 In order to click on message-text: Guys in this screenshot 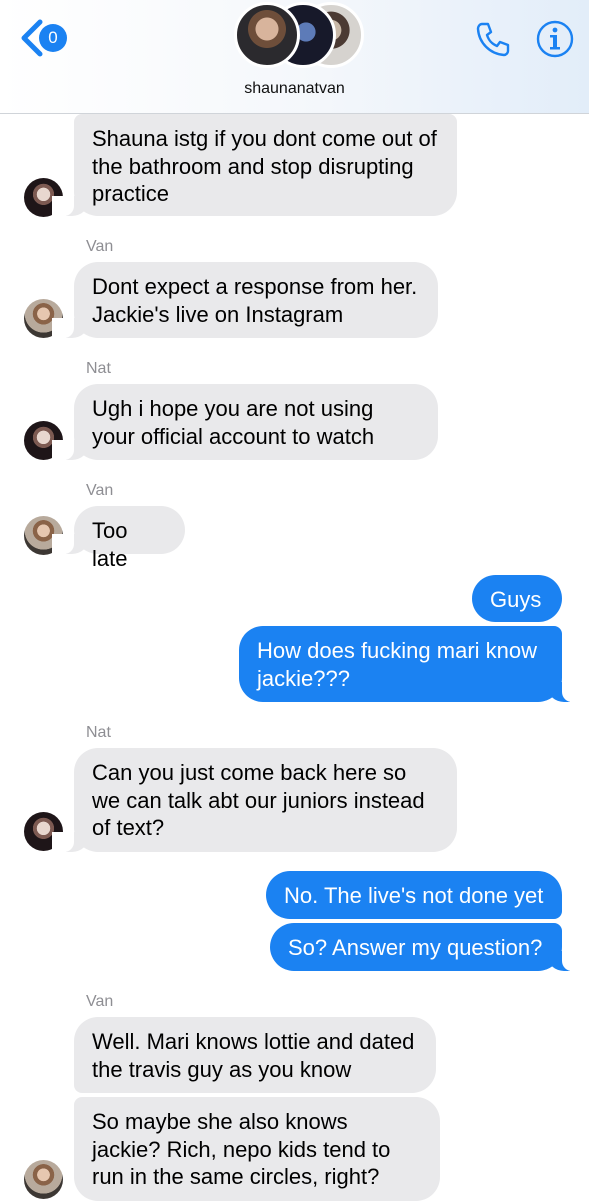, I will do `click(516, 599)`.